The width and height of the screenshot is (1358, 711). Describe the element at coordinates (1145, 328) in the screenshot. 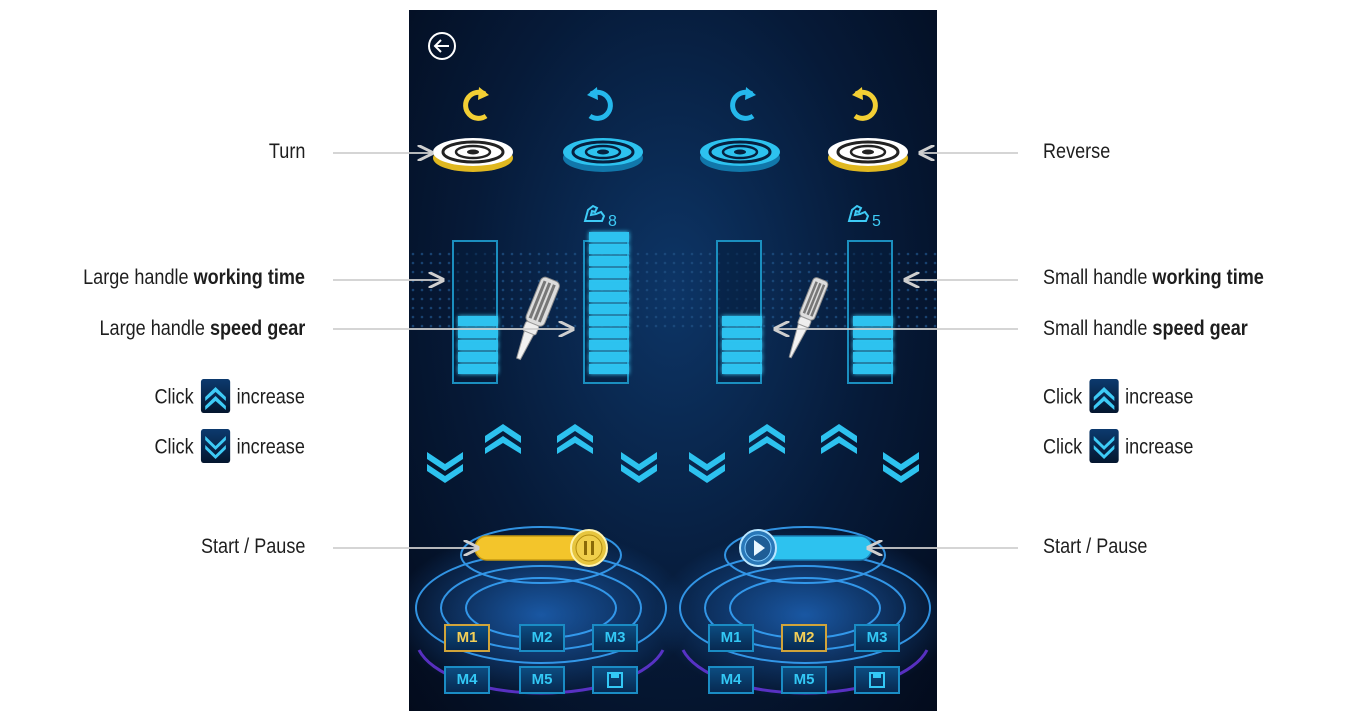

I see `label-small-speed-gear: Small handle speed gear` at that location.